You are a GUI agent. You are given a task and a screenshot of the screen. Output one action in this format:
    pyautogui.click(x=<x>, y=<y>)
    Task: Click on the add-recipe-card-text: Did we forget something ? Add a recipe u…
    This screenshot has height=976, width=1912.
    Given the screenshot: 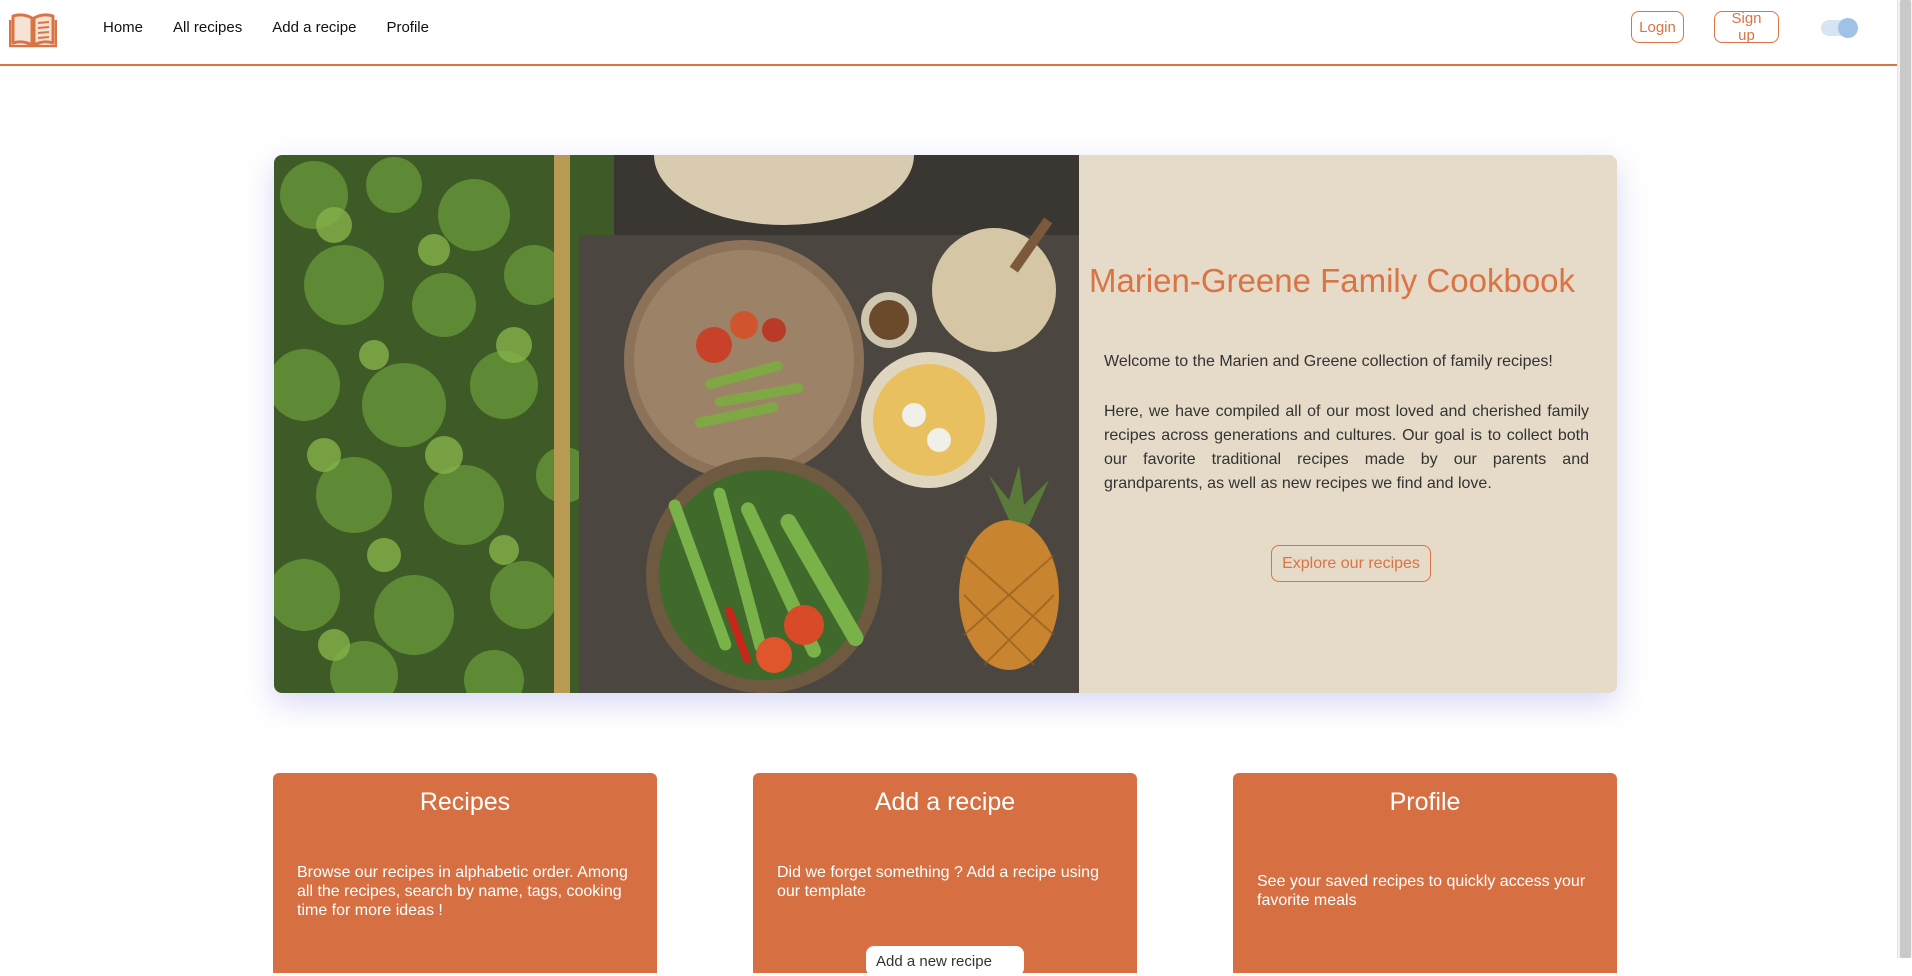 What is the action you would take?
    pyautogui.click(x=938, y=882)
    